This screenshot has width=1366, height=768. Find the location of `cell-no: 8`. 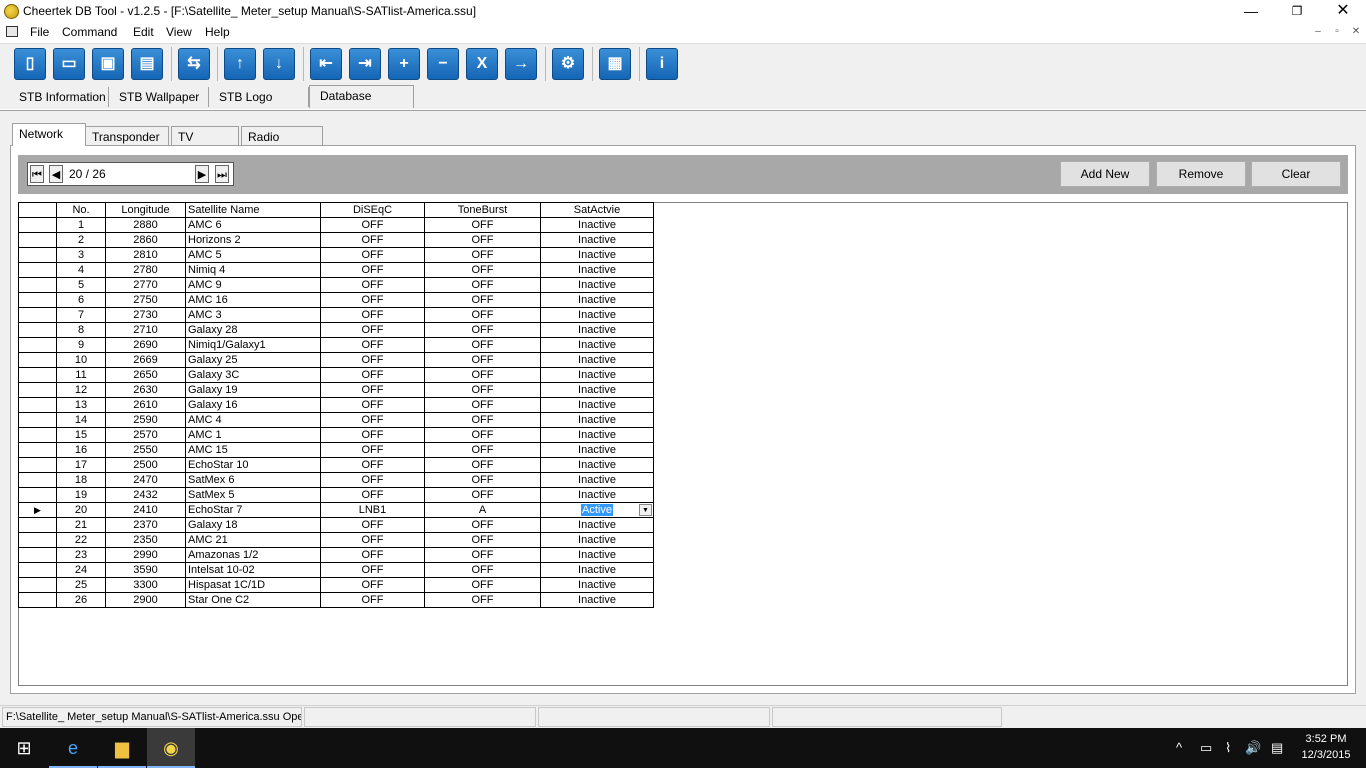

cell-no: 8 is located at coordinates (81, 330).